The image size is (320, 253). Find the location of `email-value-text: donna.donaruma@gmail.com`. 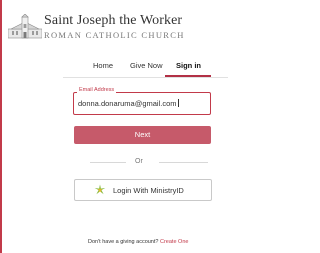

email-value-text: donna.donaruma@gmail.com is located at coordinates (127, 103).